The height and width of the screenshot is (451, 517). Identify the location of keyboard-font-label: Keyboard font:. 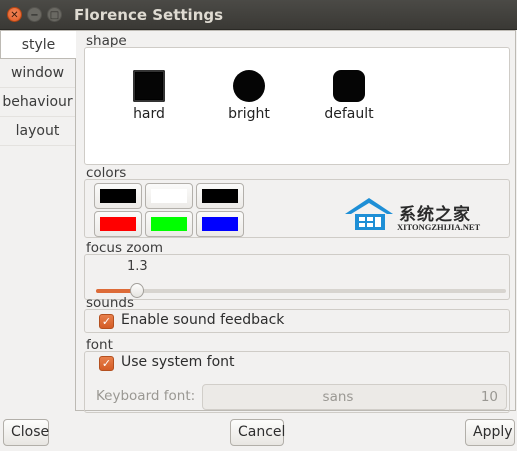
(146, 396).